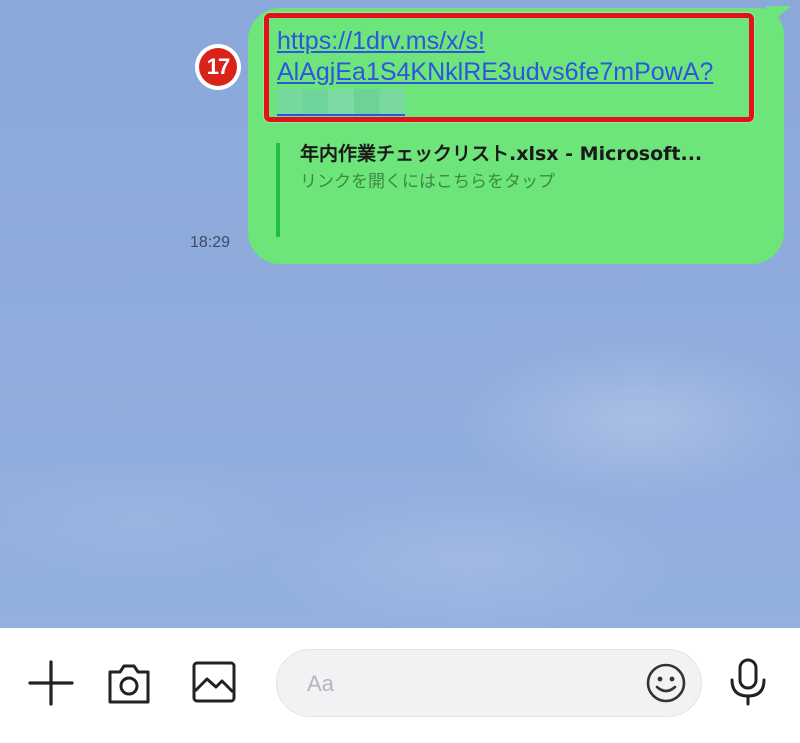 This screenshot has width=800, height=743. I want to click on plus-icon, so click(51, 683).